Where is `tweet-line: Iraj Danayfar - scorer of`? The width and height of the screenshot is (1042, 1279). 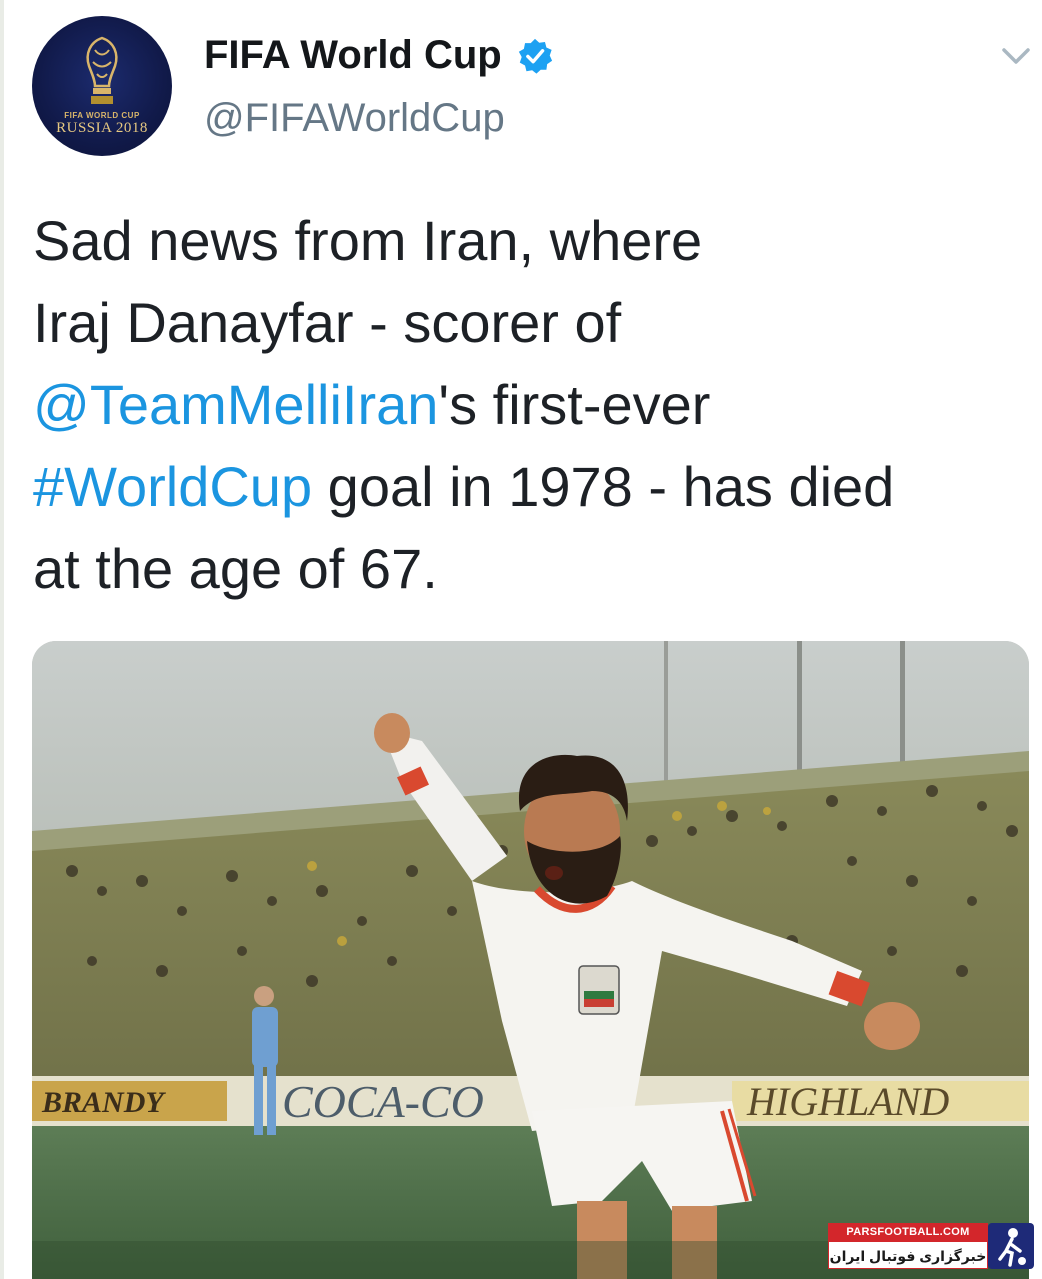
tweet-line: Iraj Danayfar - scorer of is located at coordinates (528, 323).